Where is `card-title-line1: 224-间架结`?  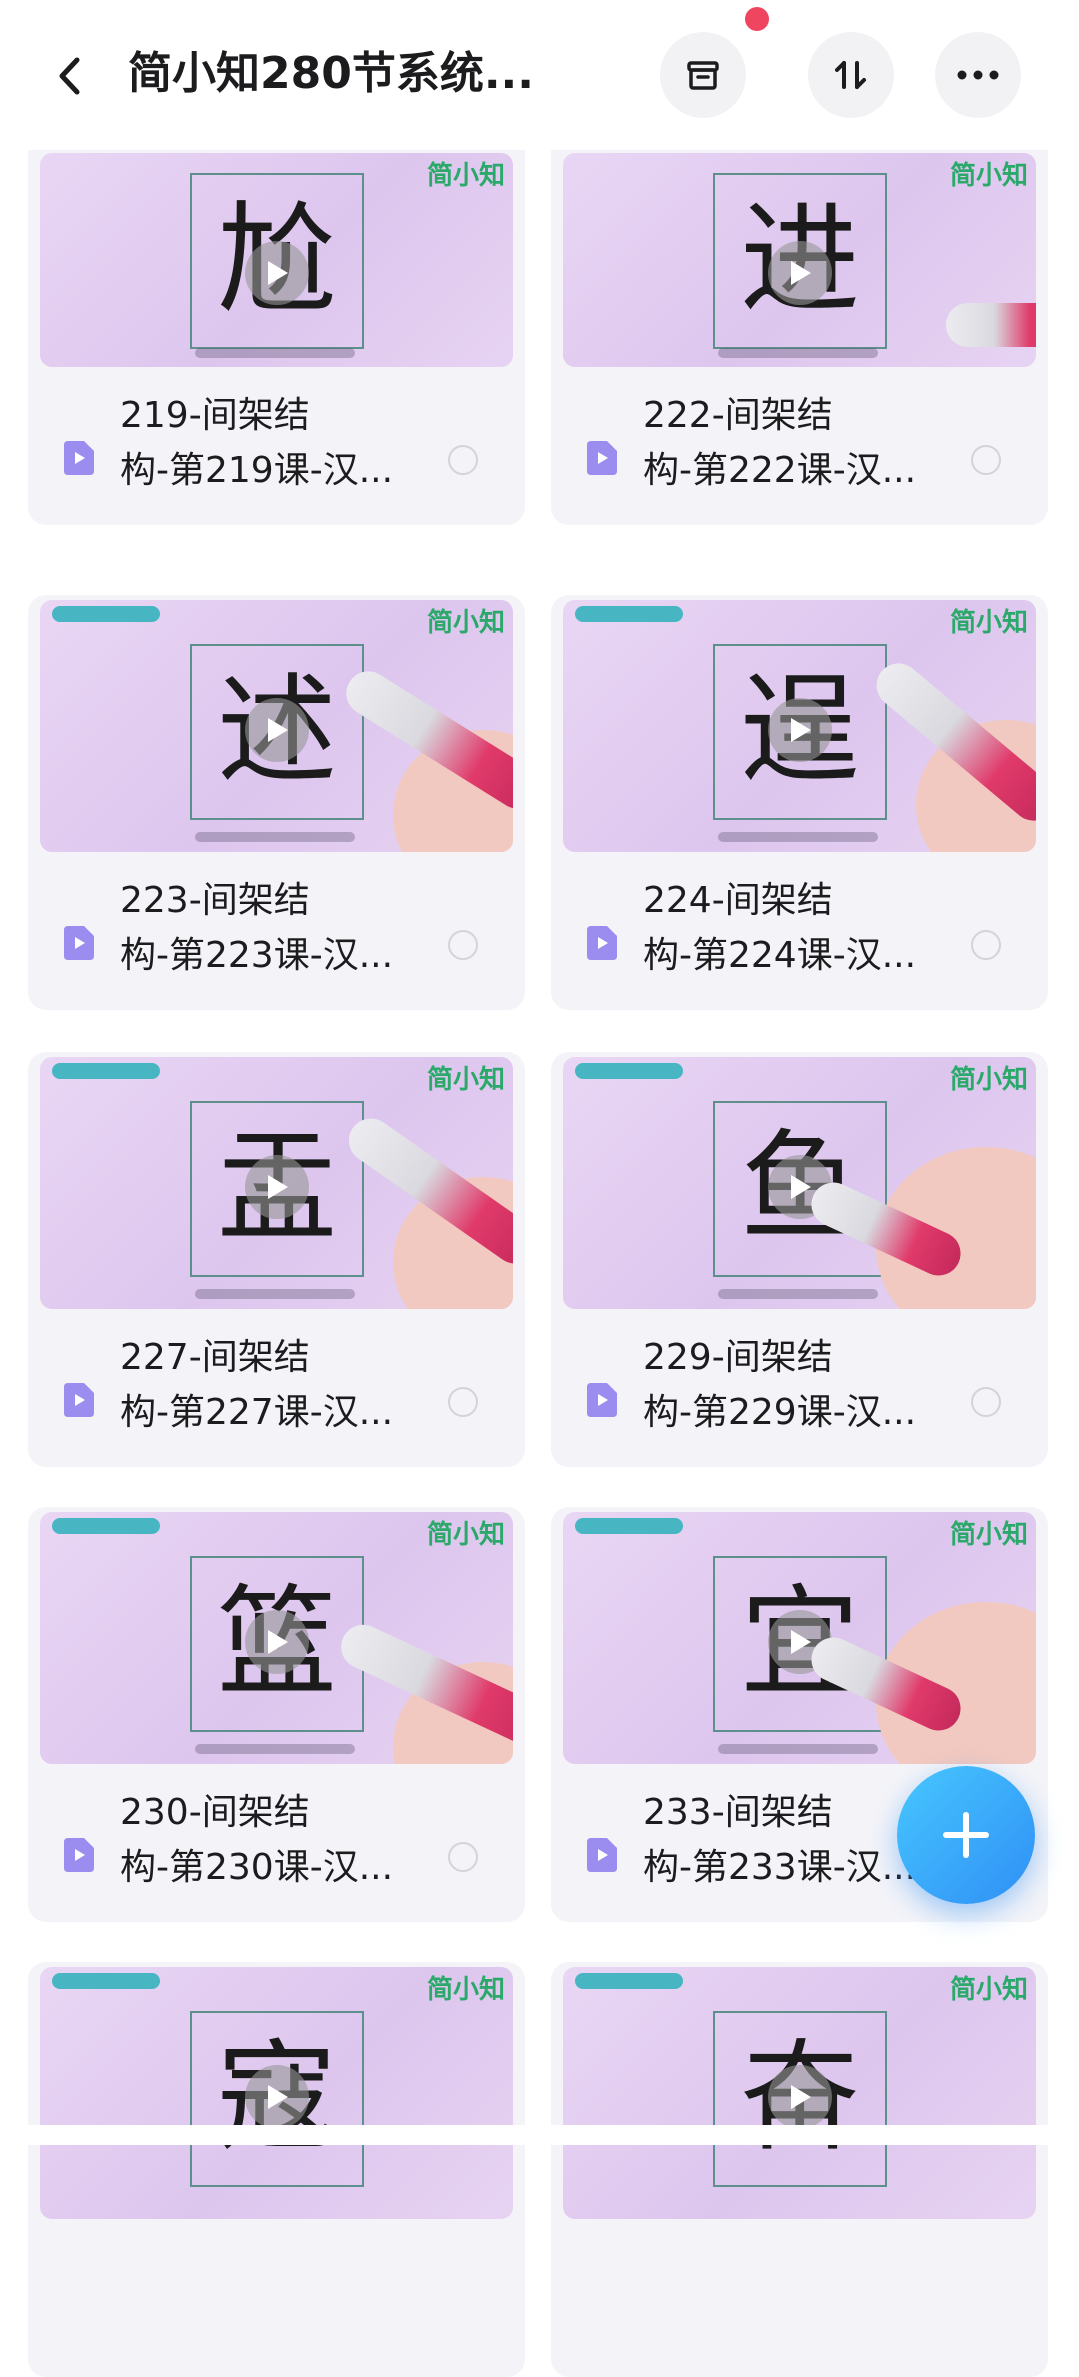 card-title-line1: 224-间架结 is located at coordinates (738, 900).